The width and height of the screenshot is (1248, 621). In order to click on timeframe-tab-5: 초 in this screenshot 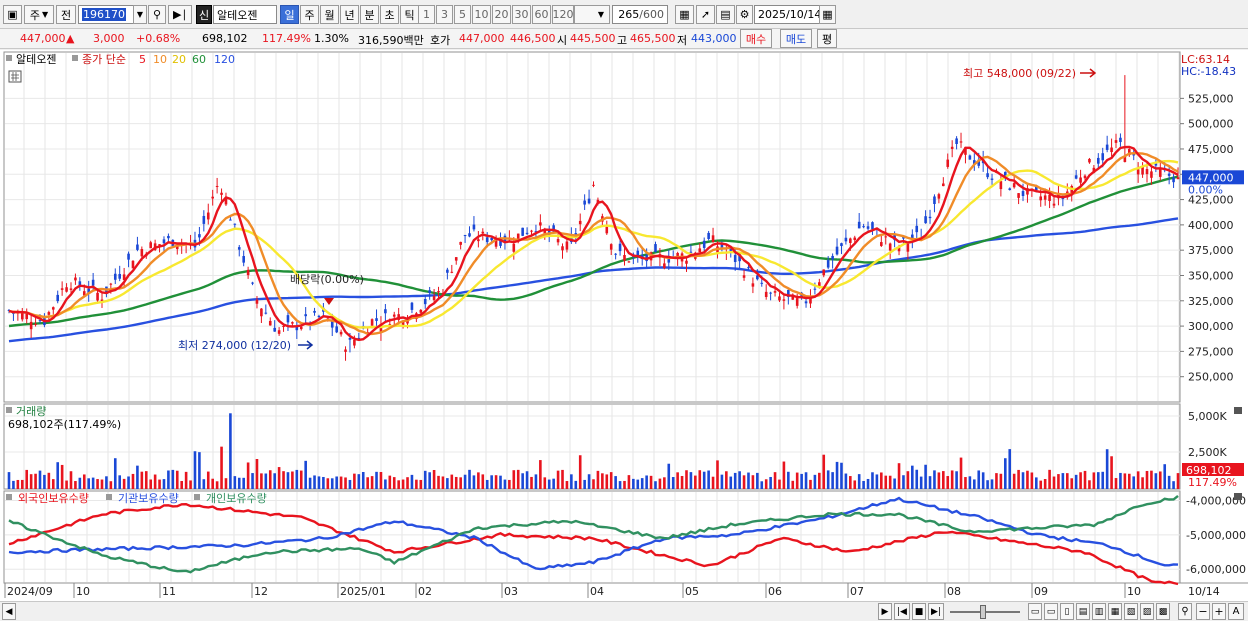, I will do `click(389, 14)`.